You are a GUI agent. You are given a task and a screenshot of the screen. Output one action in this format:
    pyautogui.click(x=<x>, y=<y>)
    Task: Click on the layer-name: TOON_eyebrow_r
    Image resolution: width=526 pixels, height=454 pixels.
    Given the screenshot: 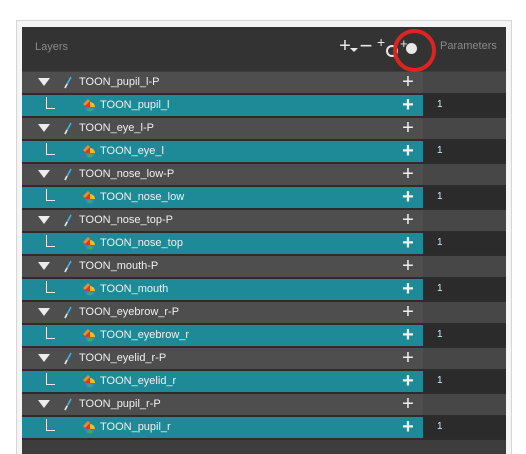 What is the action you would take?
    pyautogui.click(x=145, y=335)
    